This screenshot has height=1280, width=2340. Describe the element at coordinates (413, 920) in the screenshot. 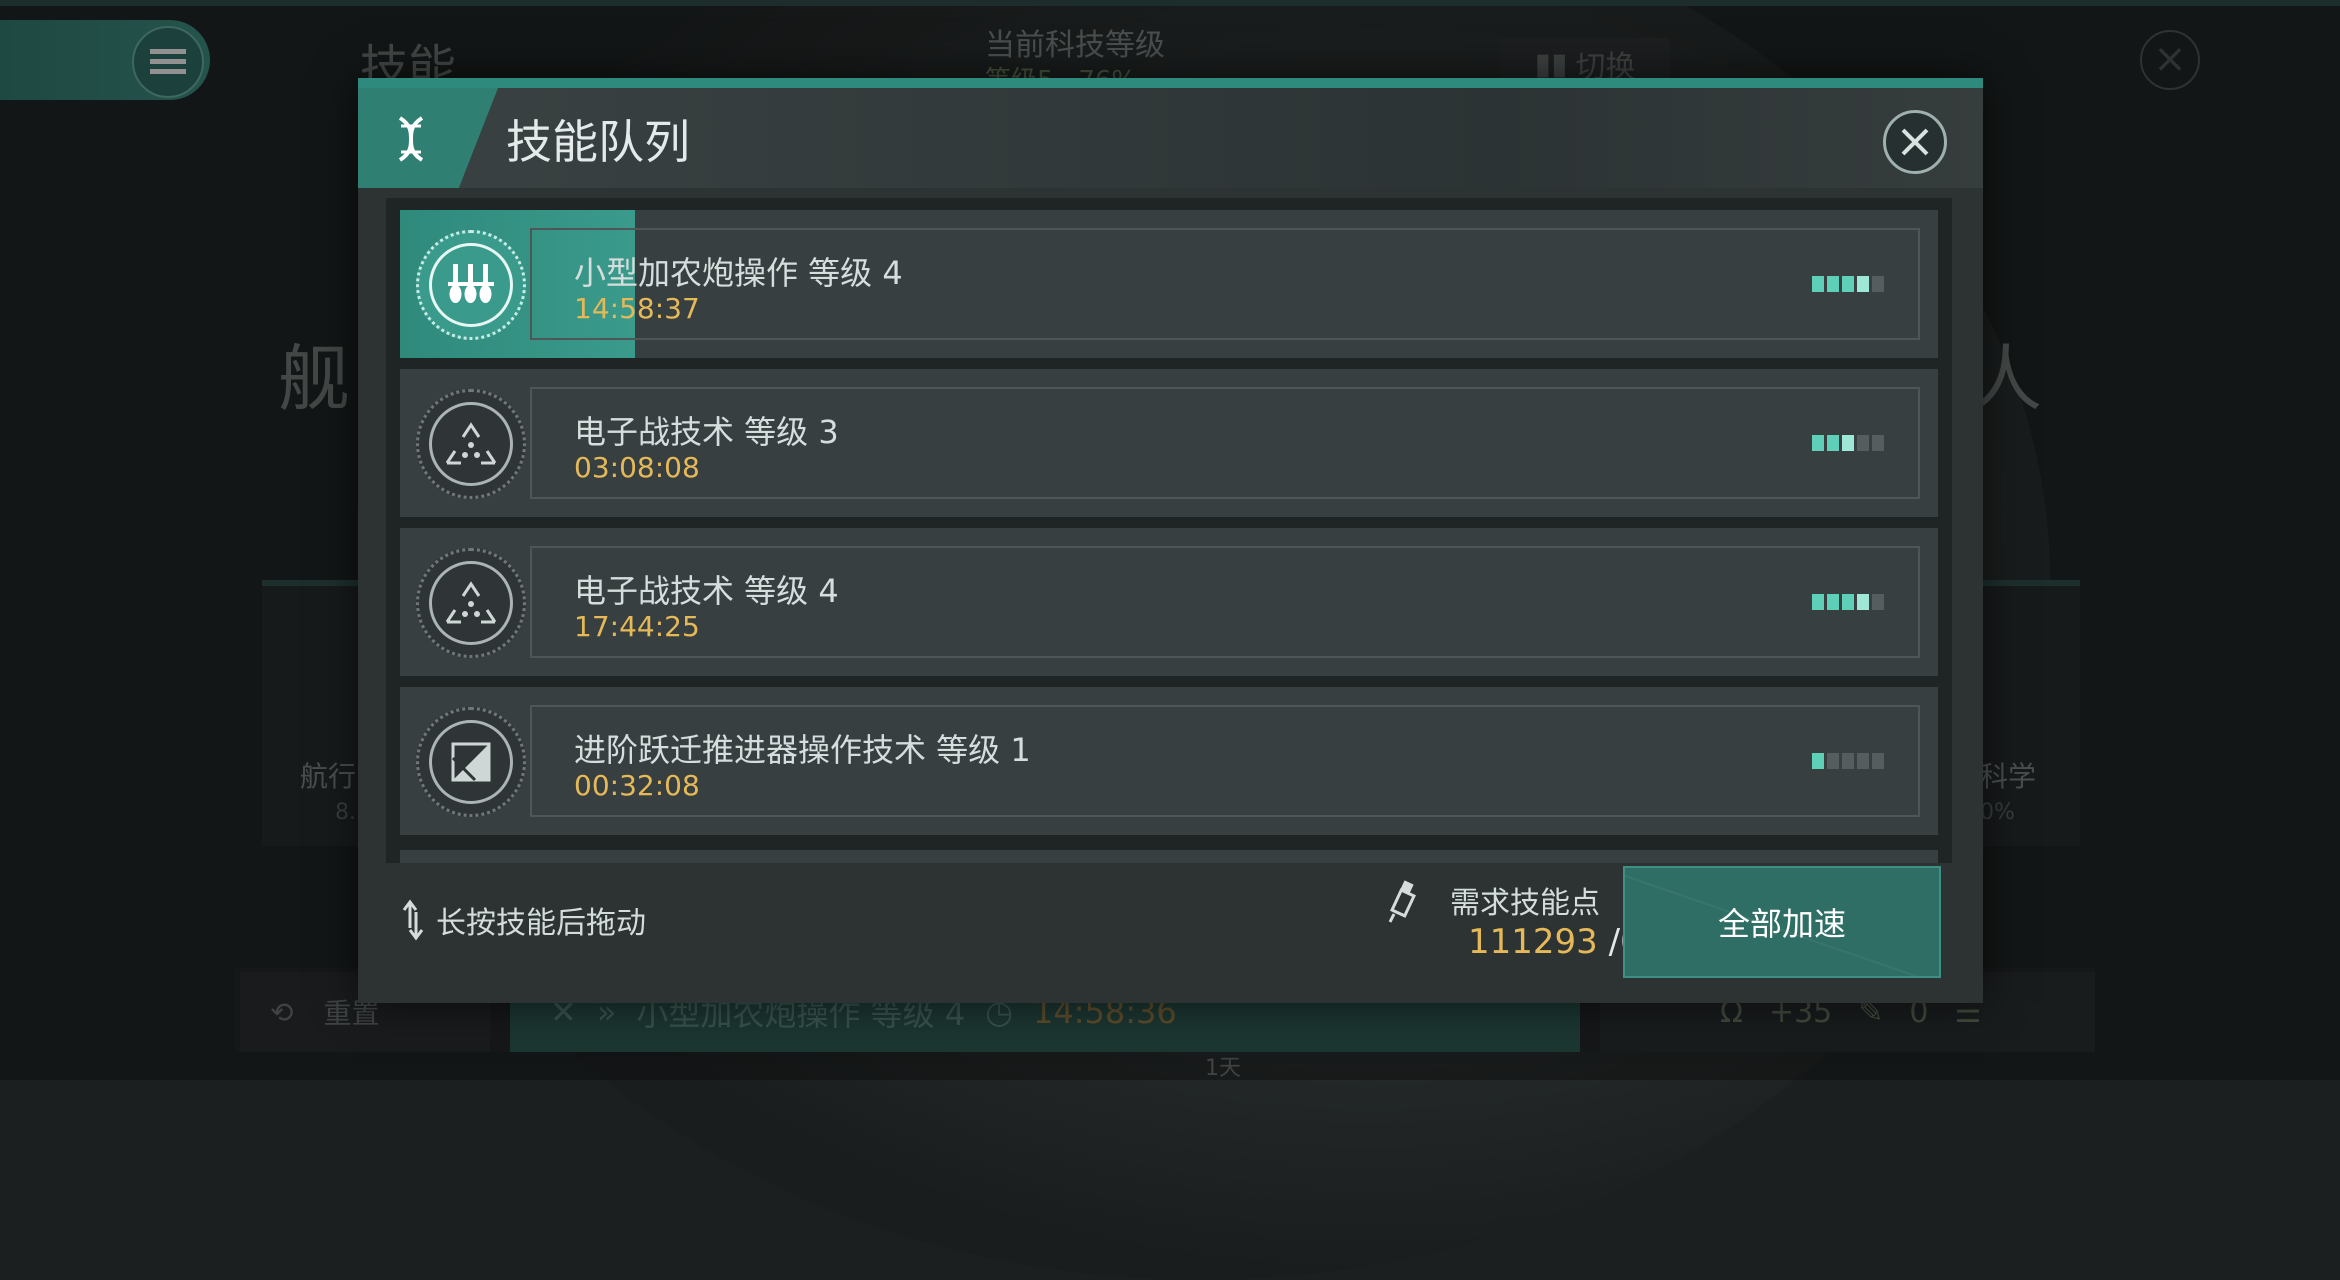

I see `reorder-arrows-icon` at that location.